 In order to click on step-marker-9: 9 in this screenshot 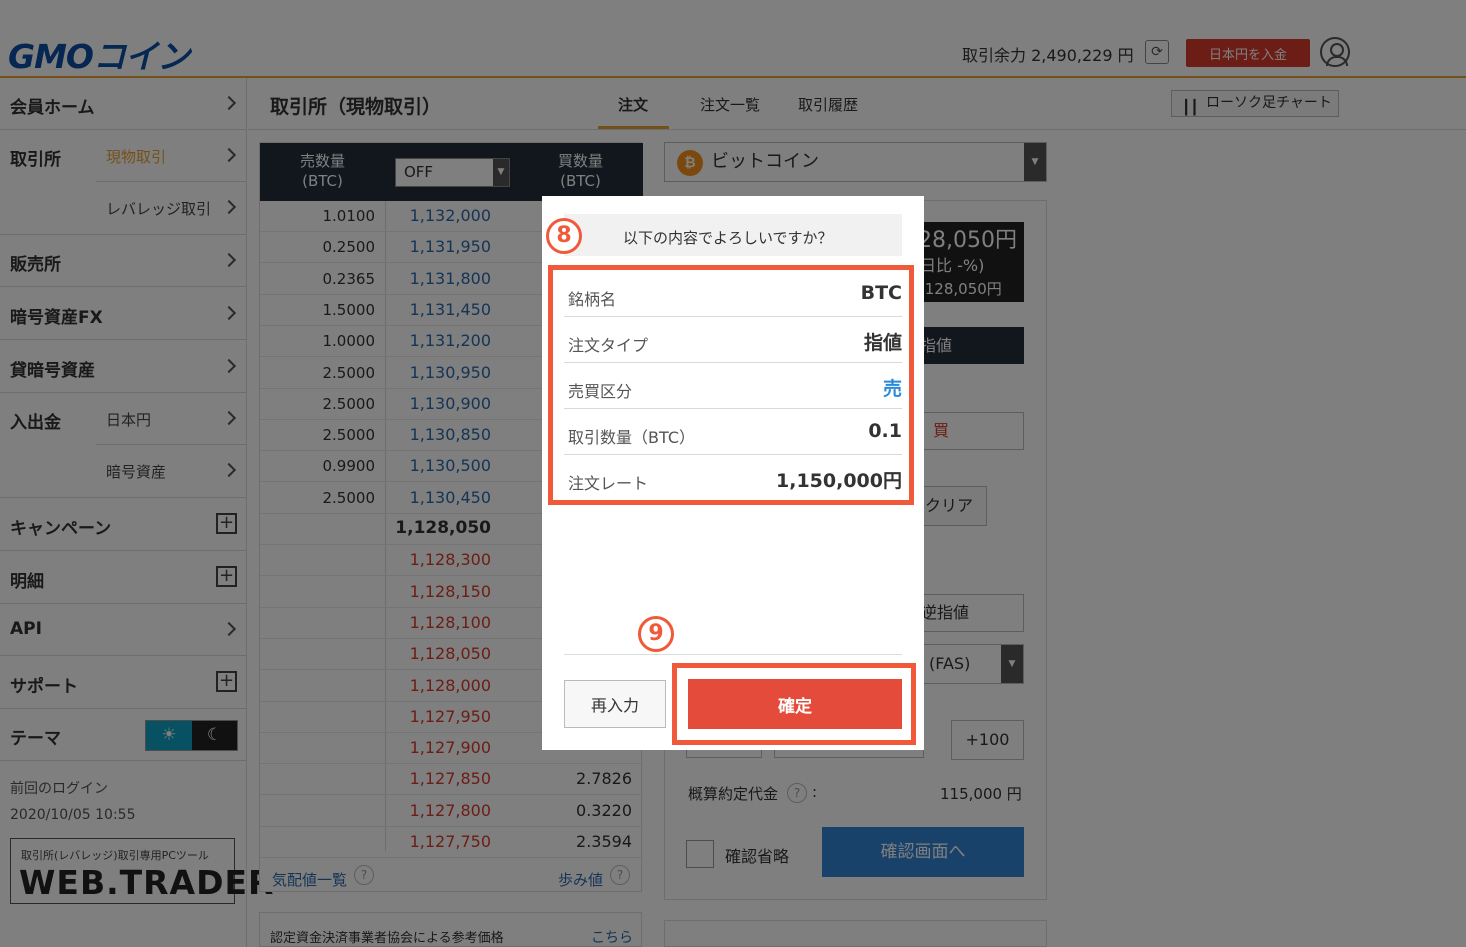, I will do `click(656, 634)`.